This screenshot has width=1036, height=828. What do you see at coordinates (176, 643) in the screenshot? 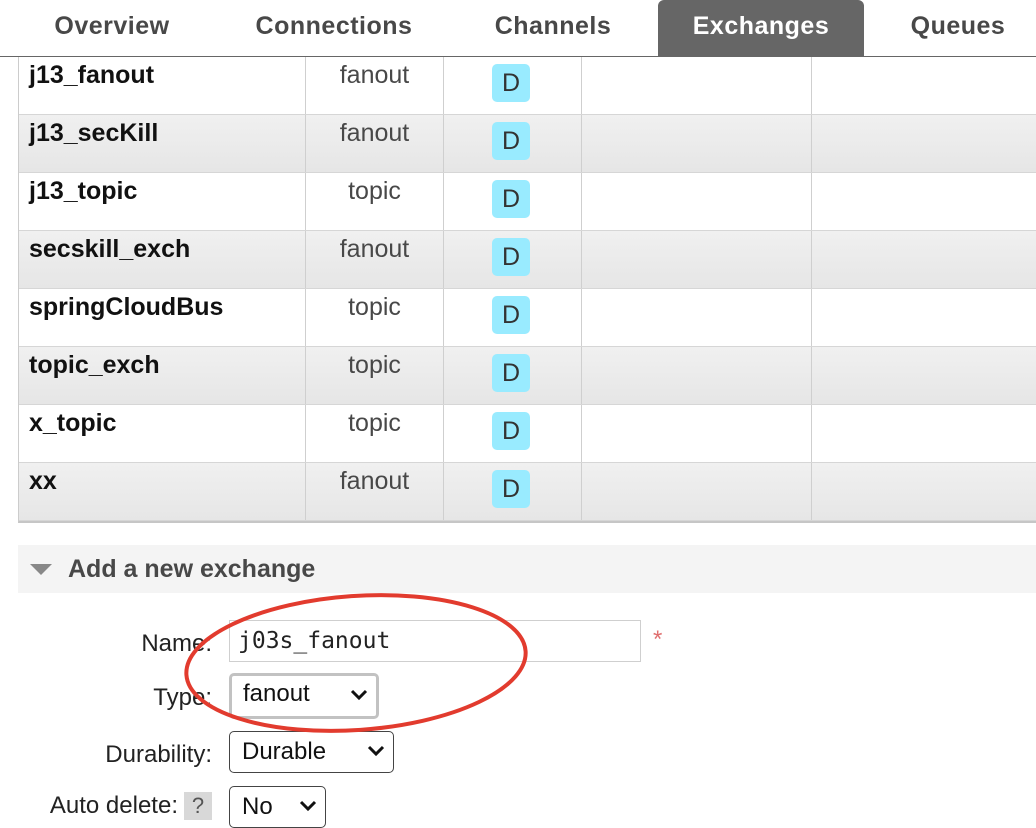
I see `name-label: Name:` at bounding box center [176, 643].